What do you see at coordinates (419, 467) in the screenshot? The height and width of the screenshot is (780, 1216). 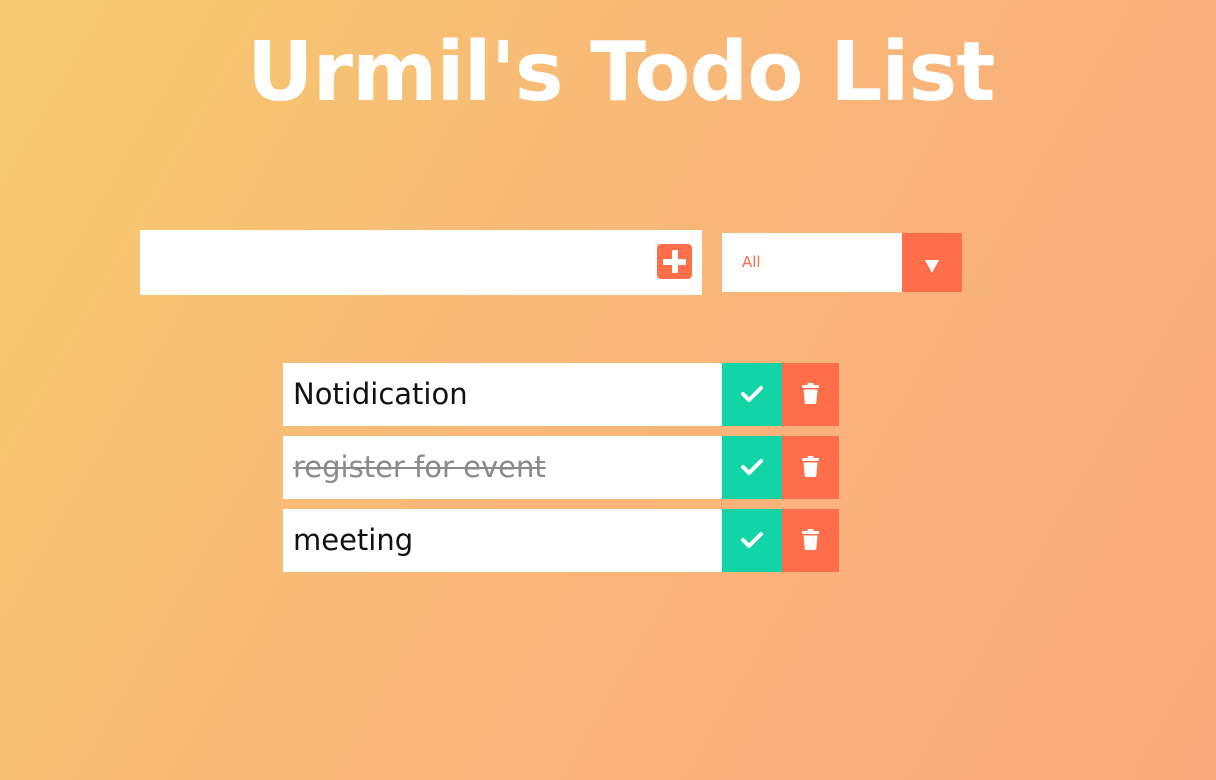 I see `todo-item-text: register for event` at bounding box center [419, 467].